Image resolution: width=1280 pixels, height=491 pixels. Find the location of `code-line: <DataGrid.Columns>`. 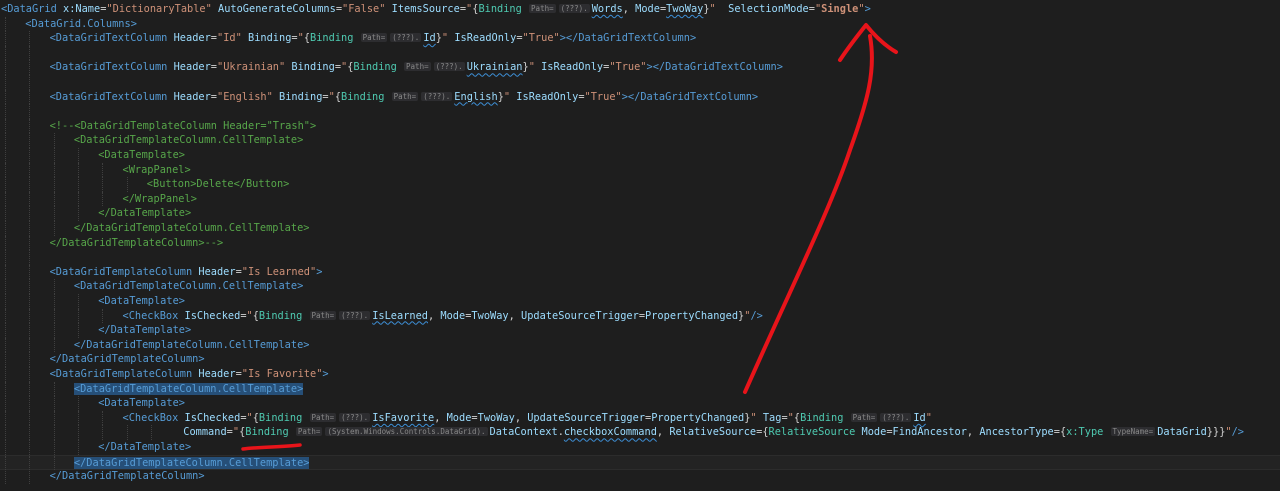

code-line: <DataGrid.Columns> is located at coordinates (640, 24).